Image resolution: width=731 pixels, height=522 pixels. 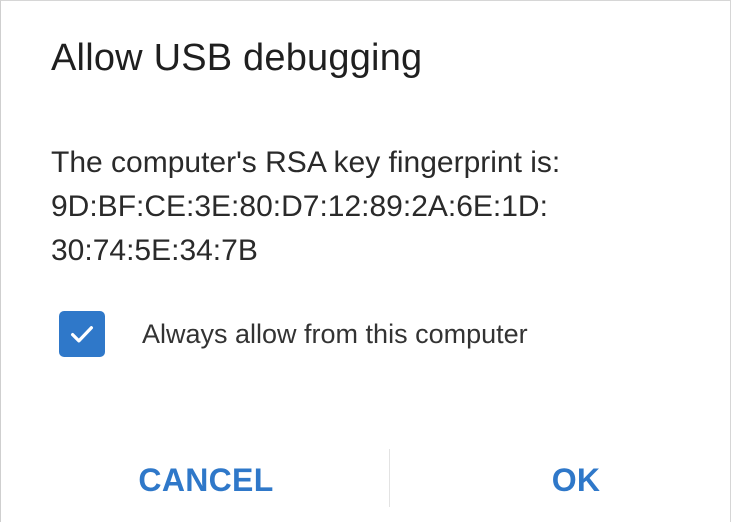 What do you see at coordinates (335, 333) in the screenshot?
I see `always-allow-label: Always allow from this computer` at bounding box center [335, 333].